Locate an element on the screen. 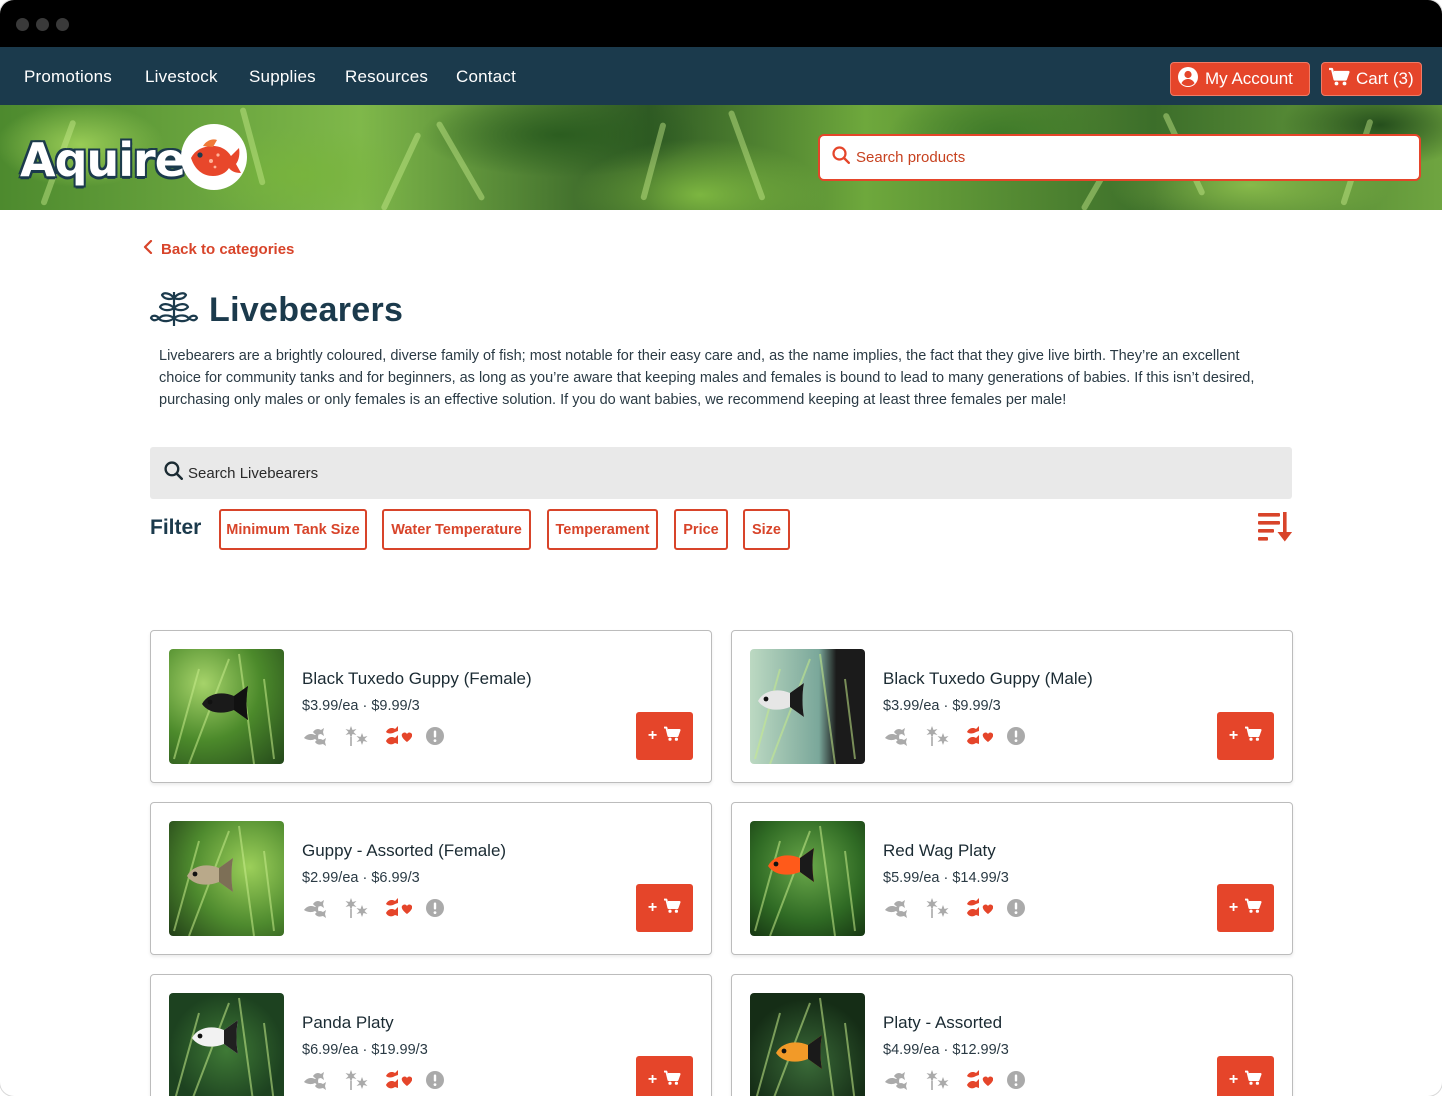 The height and width of the screenshot is (1096, 1442). chevron-left-icon is located at coordinates (148, 248).